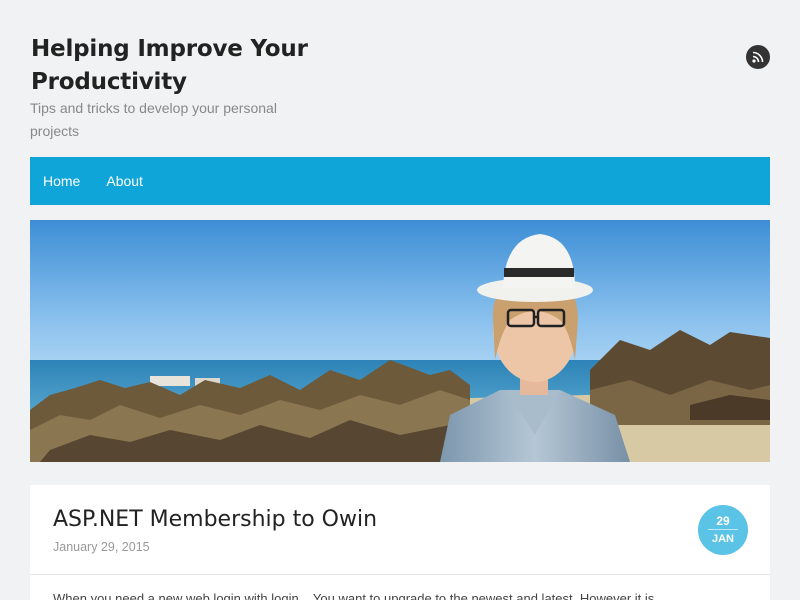 Image resolution: width=800 pixels, height=600 pixels. Describe the element at coordinates (176, 66) in the screenshot. I see `site-title: Helping Improve Your Productivity` at that location.